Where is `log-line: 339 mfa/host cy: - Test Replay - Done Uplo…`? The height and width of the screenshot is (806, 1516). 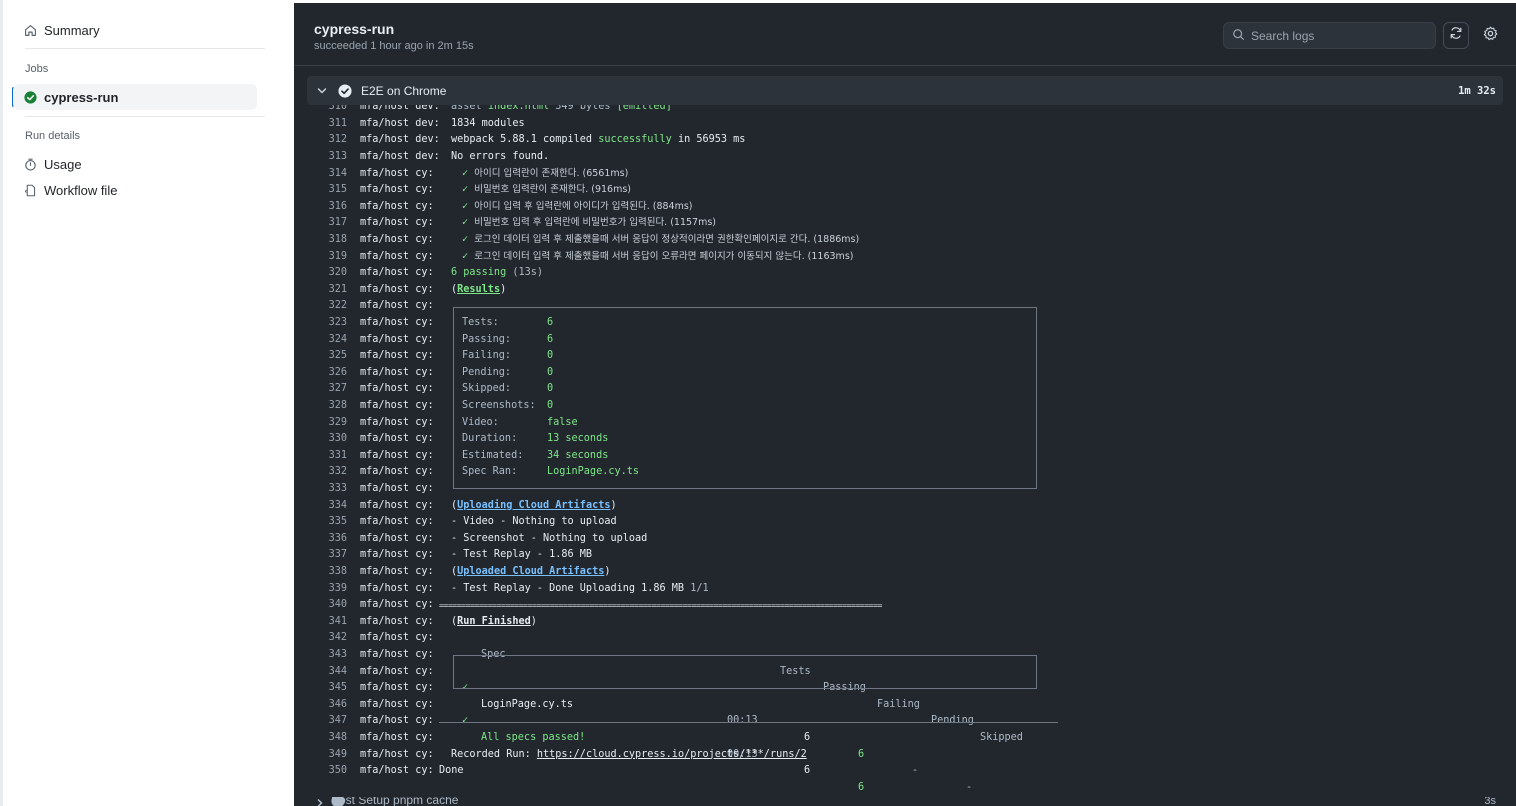
log-line: 339 mfa/host cy: - Test Replay - Done Uplo… is located at coordinates (518, 588).